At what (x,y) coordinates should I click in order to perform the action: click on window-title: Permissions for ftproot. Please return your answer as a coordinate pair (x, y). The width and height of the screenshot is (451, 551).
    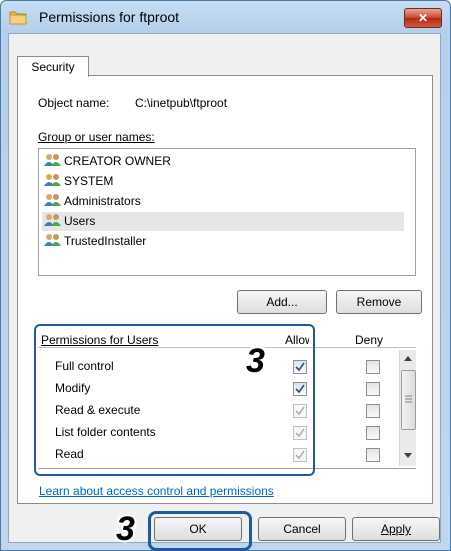
    Looking at the image, I should click on (109, 17).